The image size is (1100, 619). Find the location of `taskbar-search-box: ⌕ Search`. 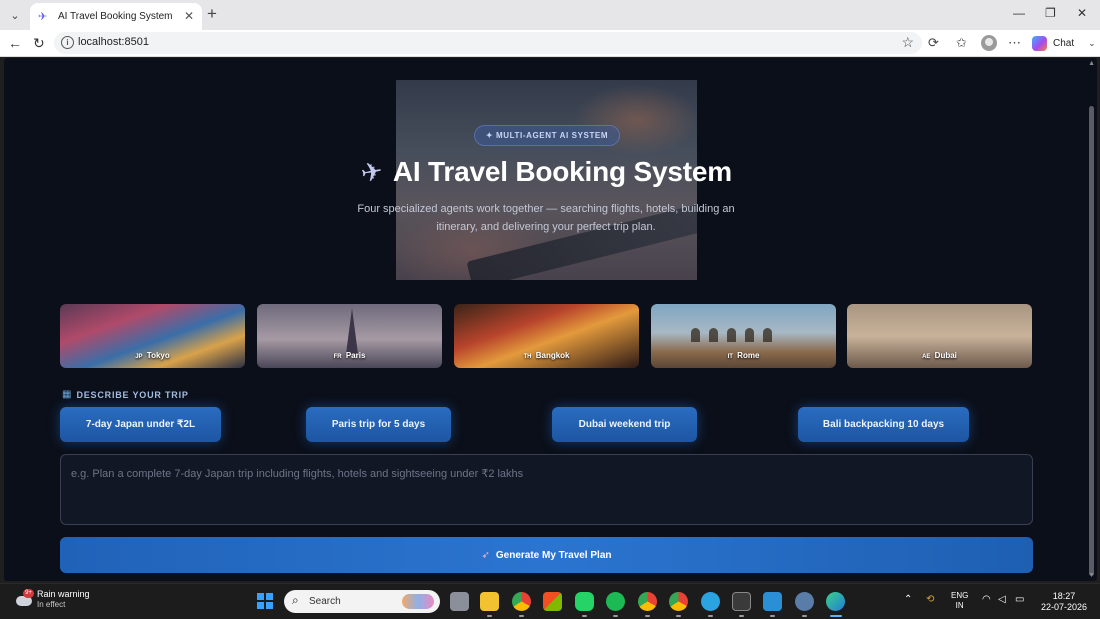

taskbar-search-box: ⌕ Search is located at coordinates (362, 601).